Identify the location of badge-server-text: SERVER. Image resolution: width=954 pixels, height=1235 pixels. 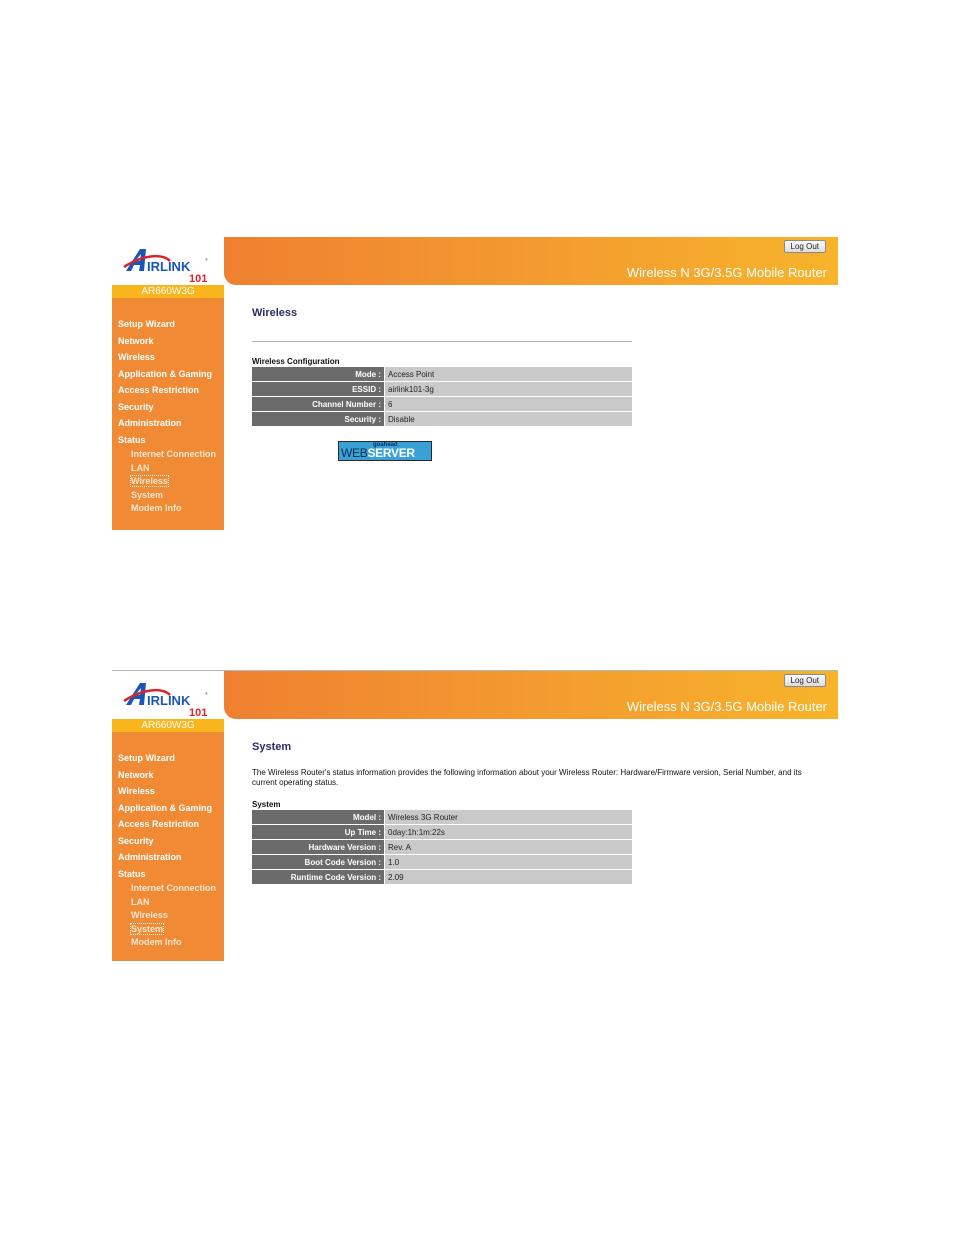
(391, 453).